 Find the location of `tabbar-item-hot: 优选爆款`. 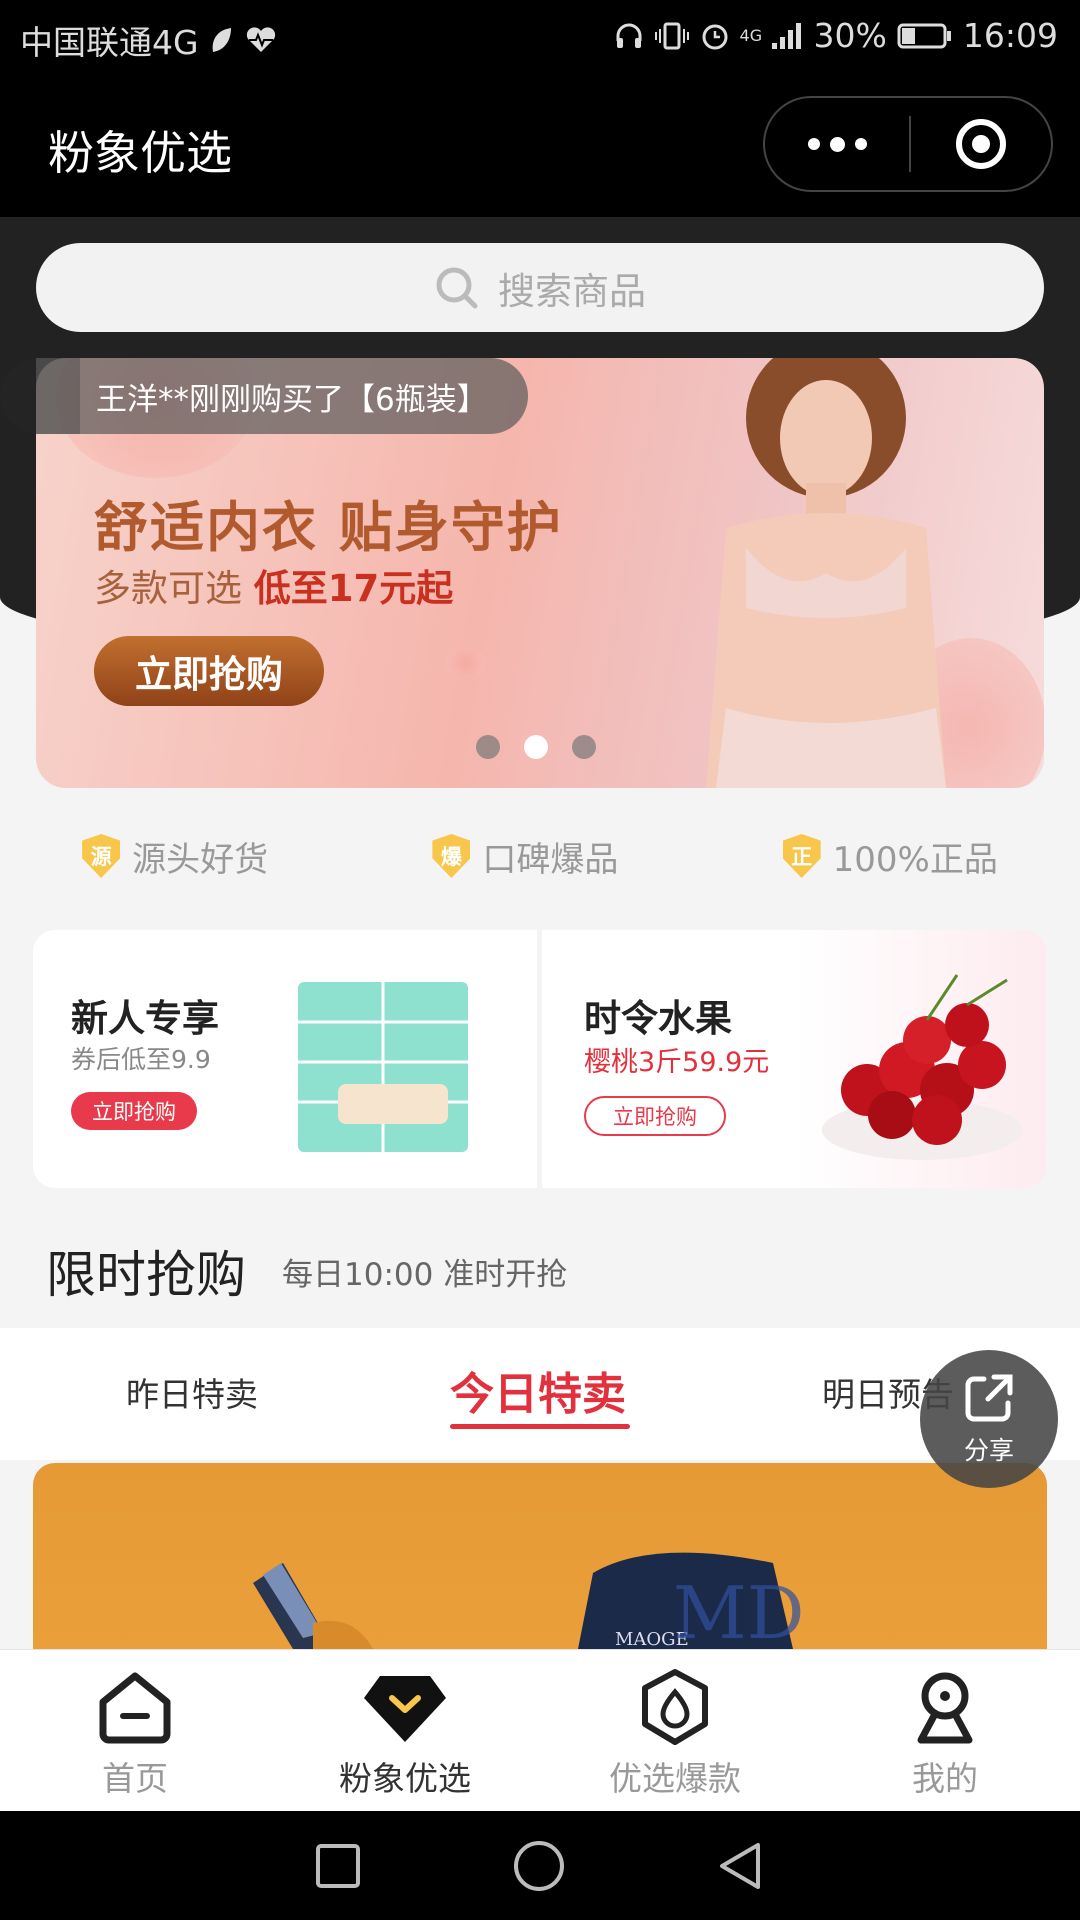

tabbar-item-hot: 优选爆款 is located at coordinates (675, 1730).